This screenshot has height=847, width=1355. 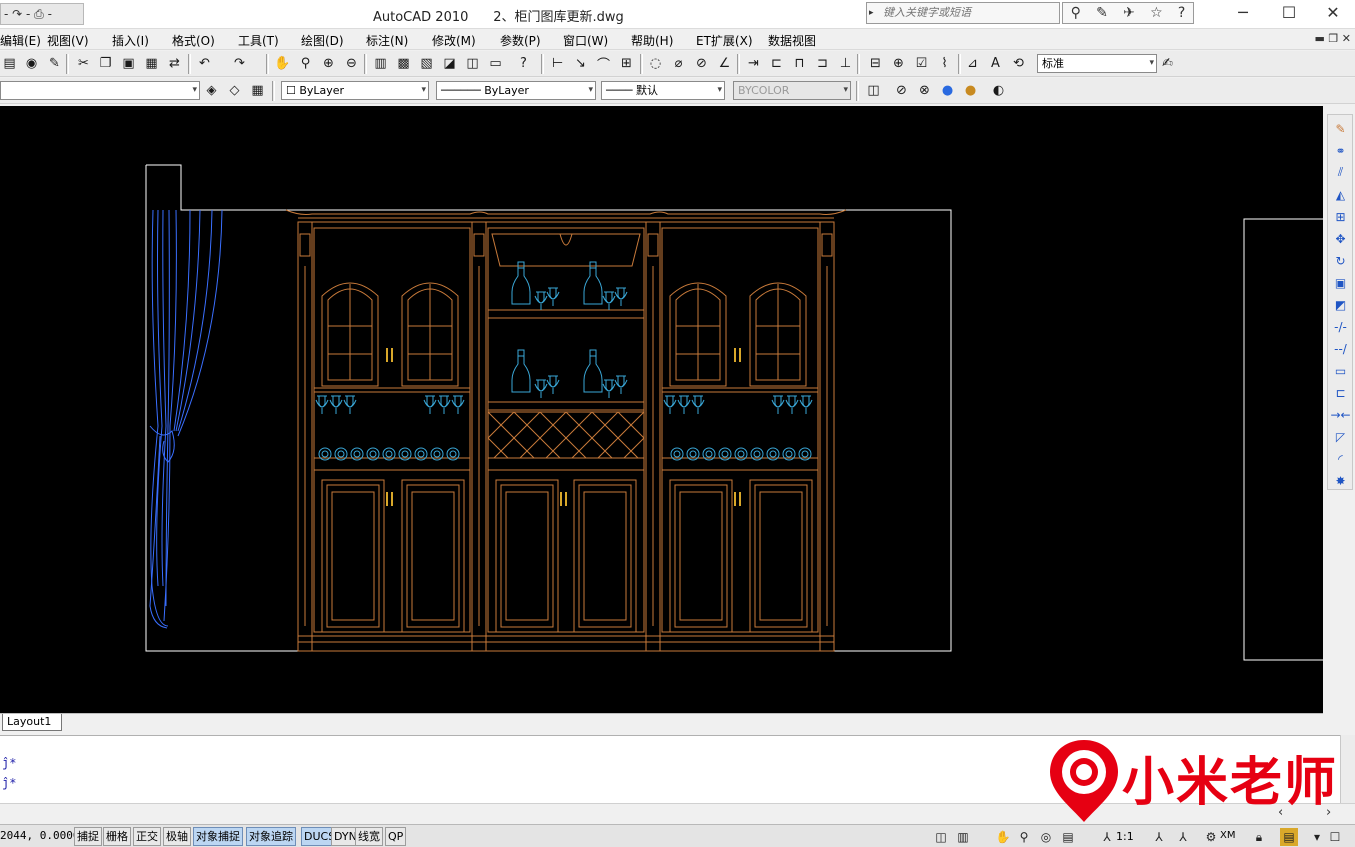 What do you see at coordinates (873, 90) in the screenshot?
I see `2dwireframe-icon: ◫` at bounding box center [873, 90].